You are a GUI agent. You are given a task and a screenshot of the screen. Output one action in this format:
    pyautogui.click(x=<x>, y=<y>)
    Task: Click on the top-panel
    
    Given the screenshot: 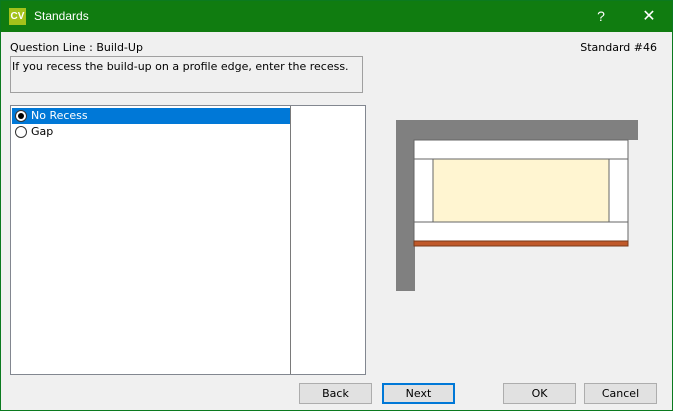 What is the action you would take?
    pyautogui.click(x=521, y=149)
    